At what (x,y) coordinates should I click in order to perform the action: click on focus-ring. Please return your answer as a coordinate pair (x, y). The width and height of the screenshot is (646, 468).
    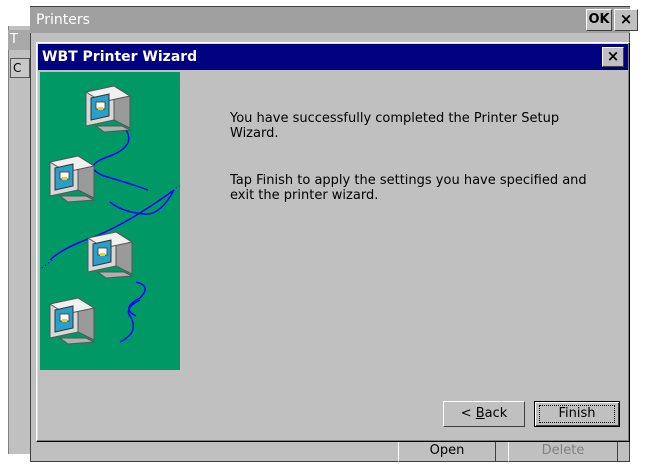
    Looking at the image, I should click on (577, 414).